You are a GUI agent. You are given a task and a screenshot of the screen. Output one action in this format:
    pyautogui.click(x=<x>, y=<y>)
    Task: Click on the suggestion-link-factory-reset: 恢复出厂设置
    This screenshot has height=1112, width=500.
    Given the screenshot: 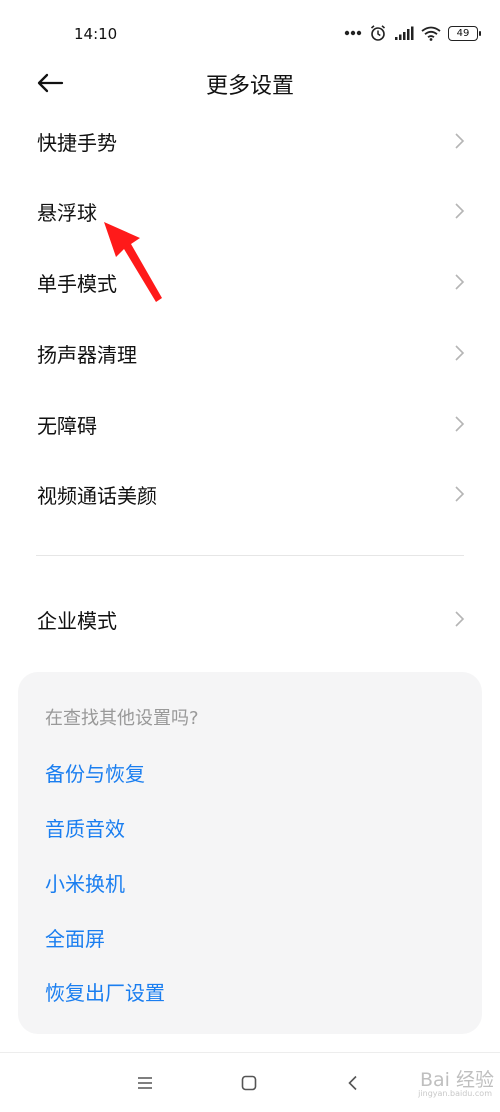 What is the action you would take?
    pyautogui.click(x=105, y=991)
    